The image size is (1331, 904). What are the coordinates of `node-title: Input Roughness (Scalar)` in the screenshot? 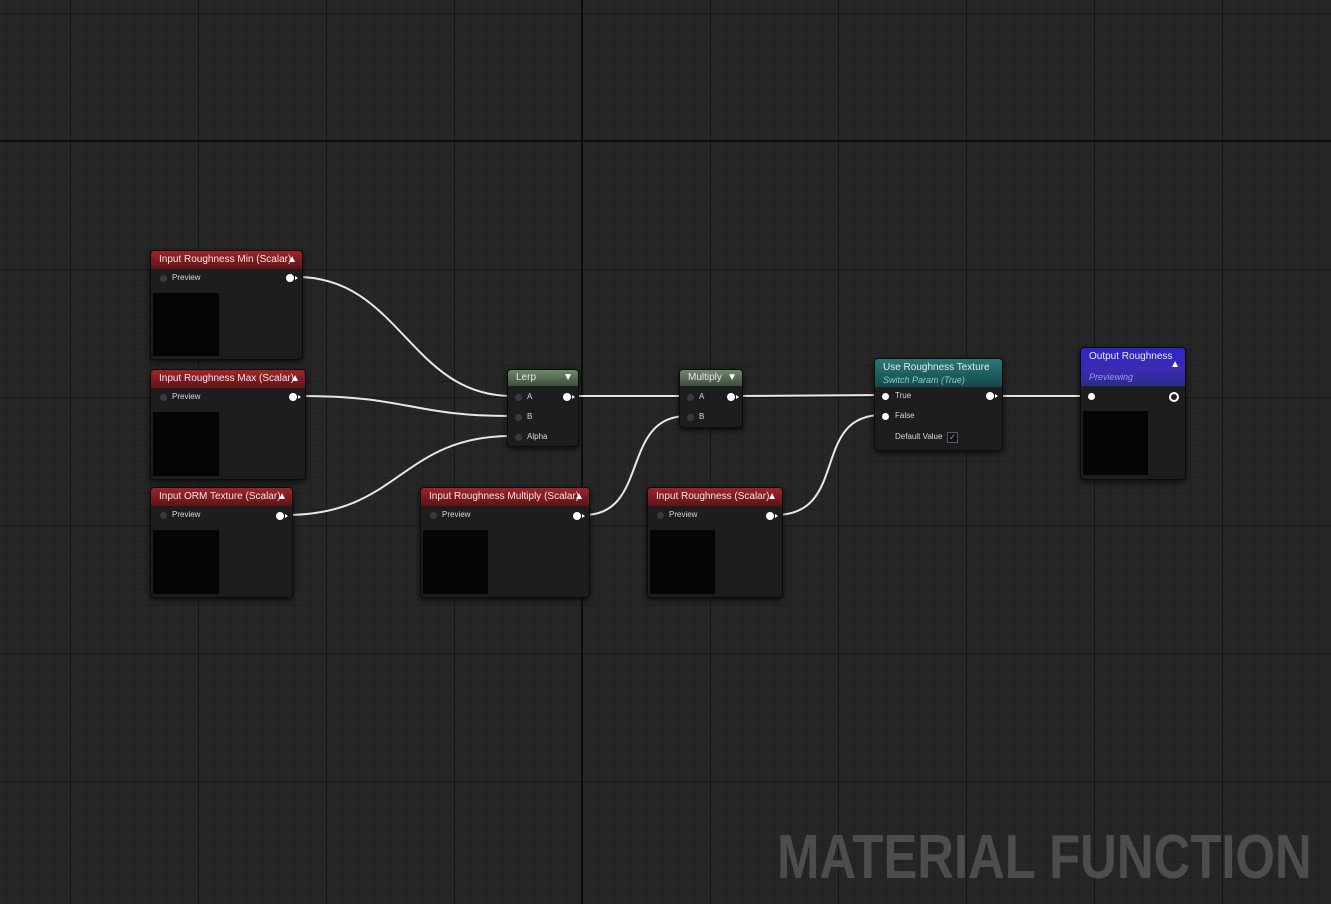 It's located at (713, 496).